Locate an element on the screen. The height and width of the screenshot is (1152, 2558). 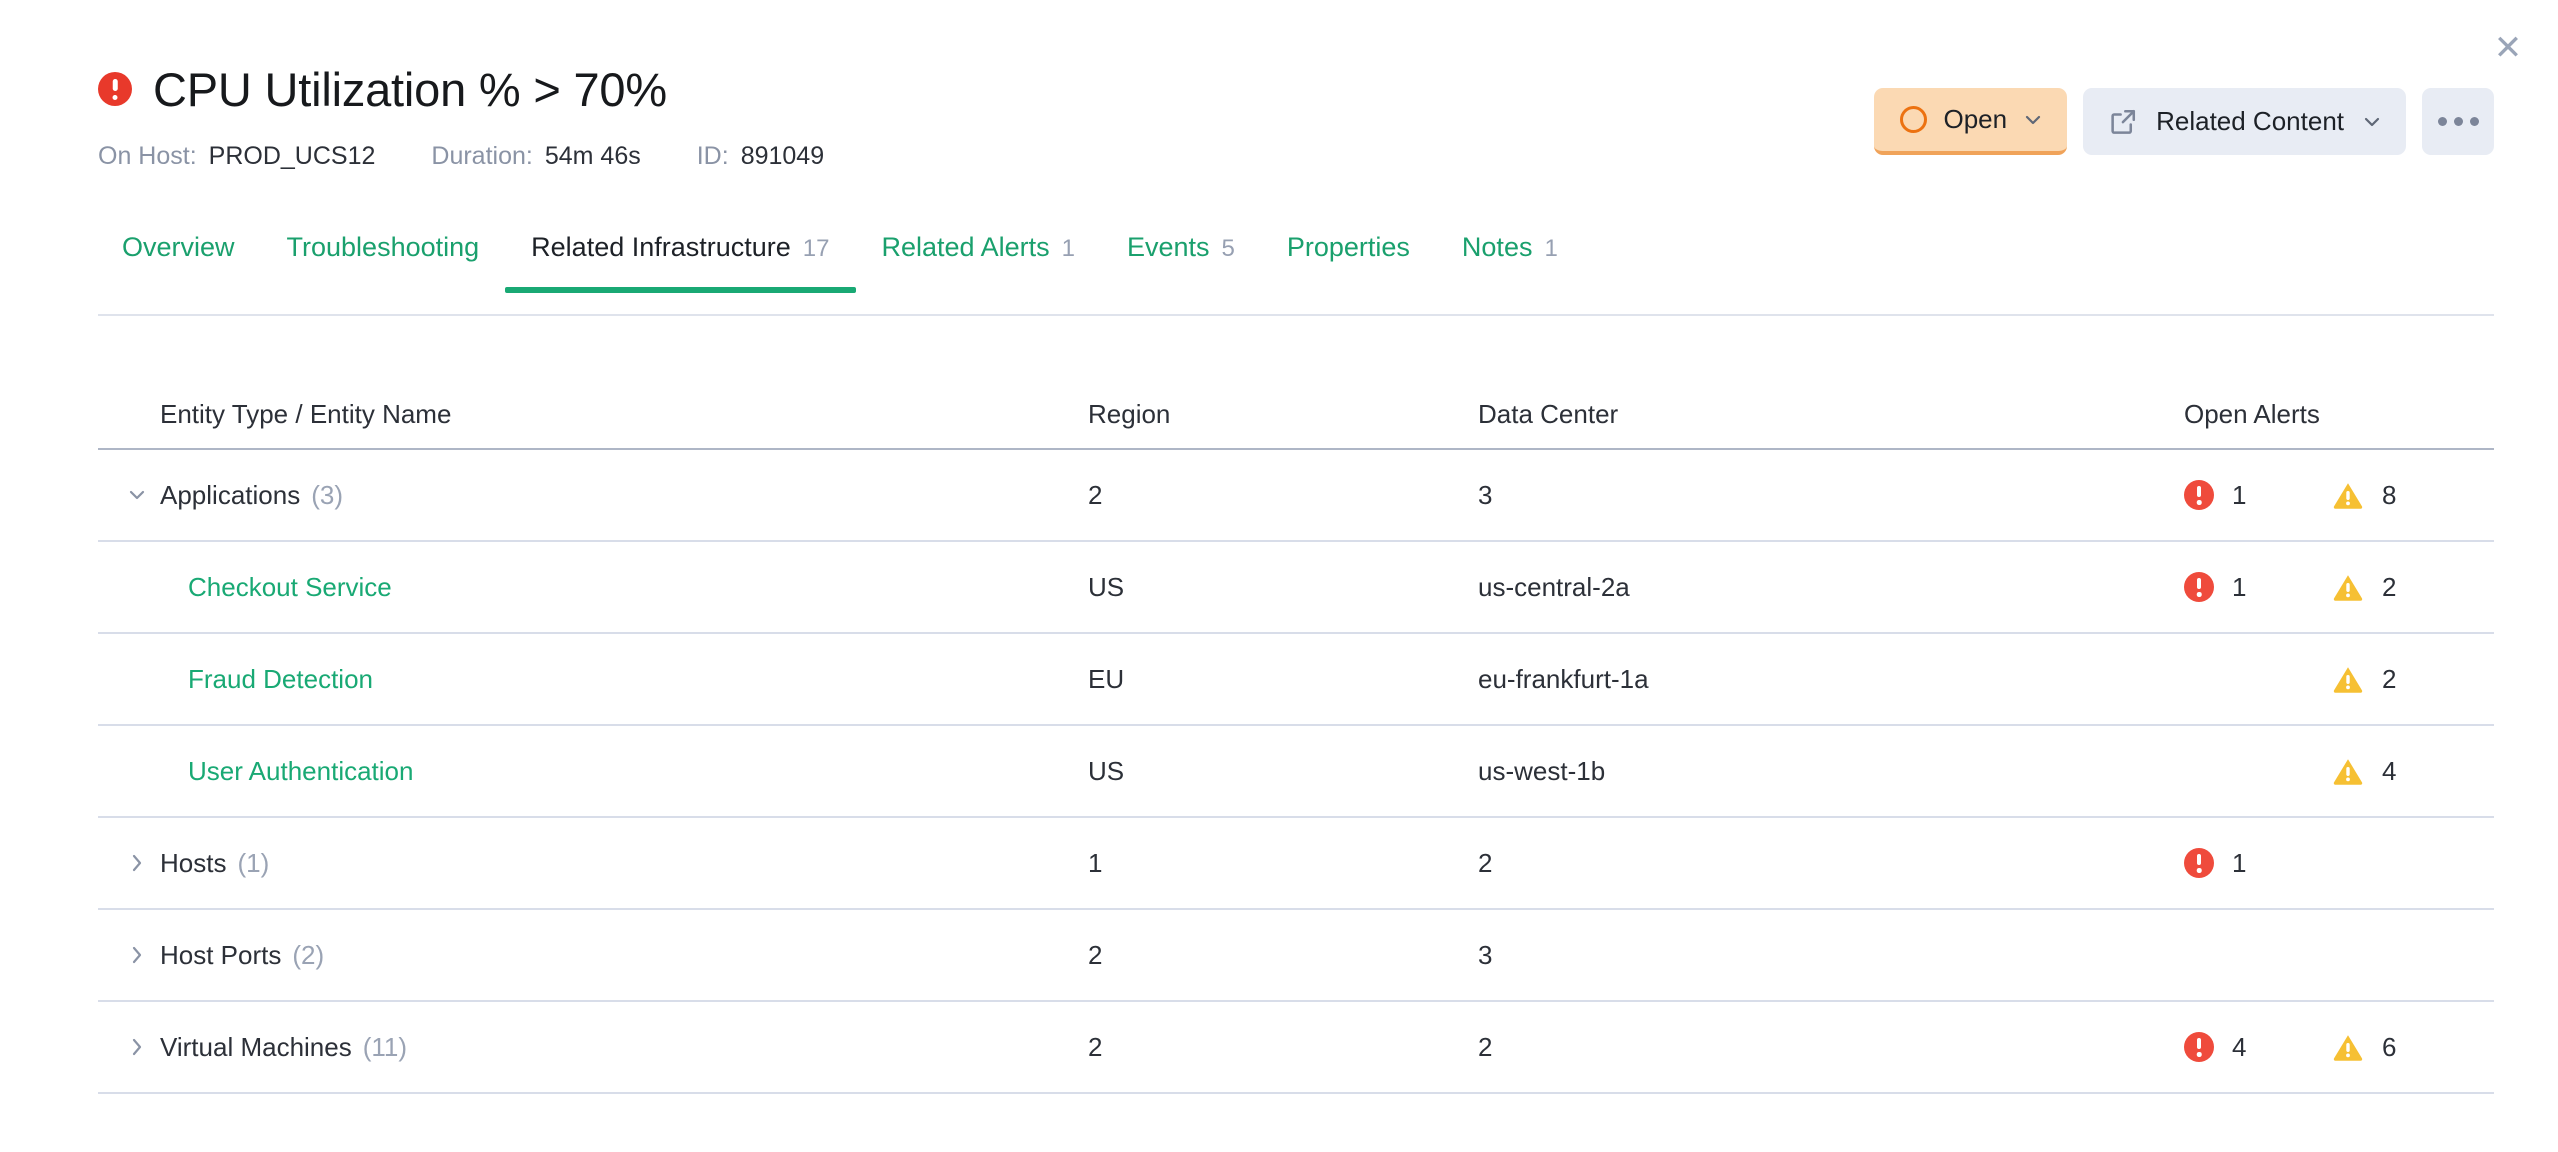
cell-open-alerts: 12 is located at coordinates (2339, 587).